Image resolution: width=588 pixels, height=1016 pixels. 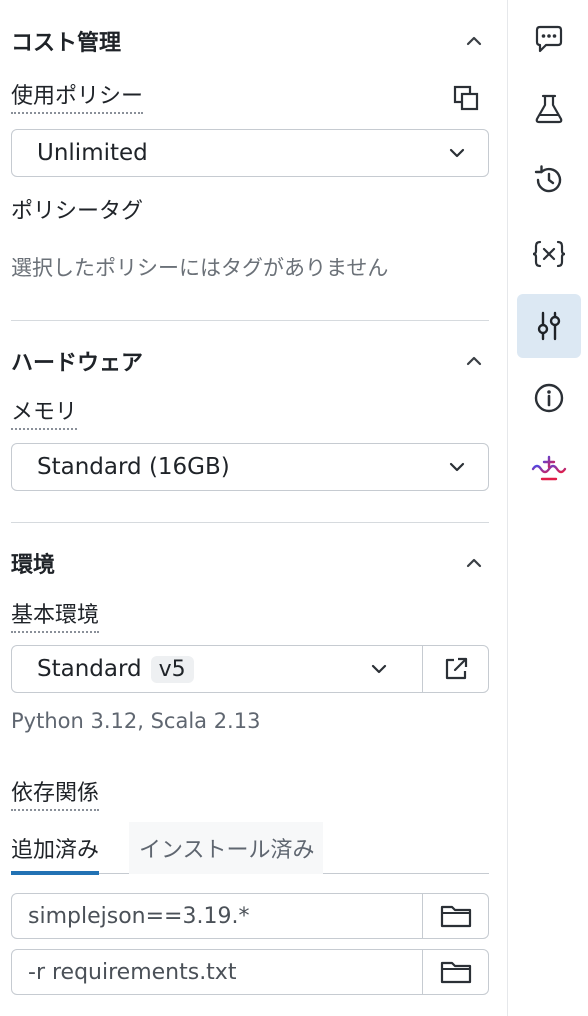 What do you see at coordinates (466, 98) in the screenshot?
I see `copy-icon` at bounding box center [466, 98].